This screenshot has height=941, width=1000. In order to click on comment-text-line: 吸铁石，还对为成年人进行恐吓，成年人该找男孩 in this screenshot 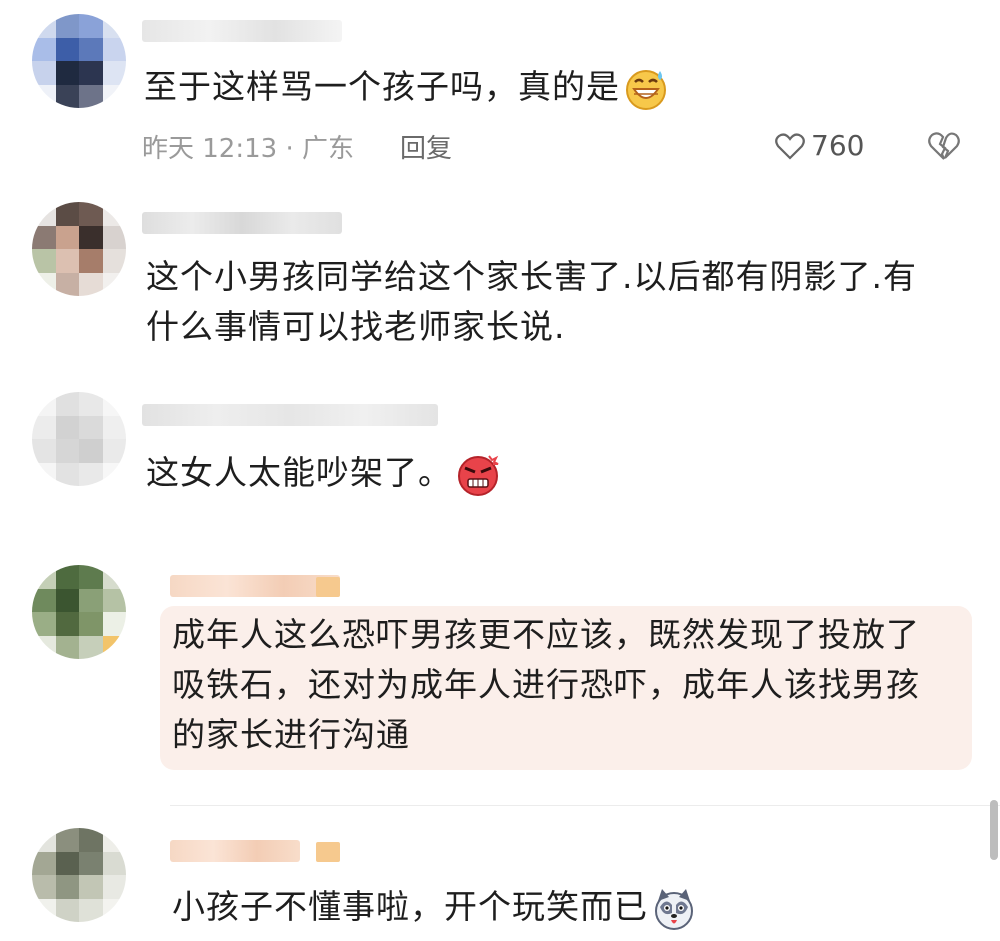, I will do `click(546, 684)`.